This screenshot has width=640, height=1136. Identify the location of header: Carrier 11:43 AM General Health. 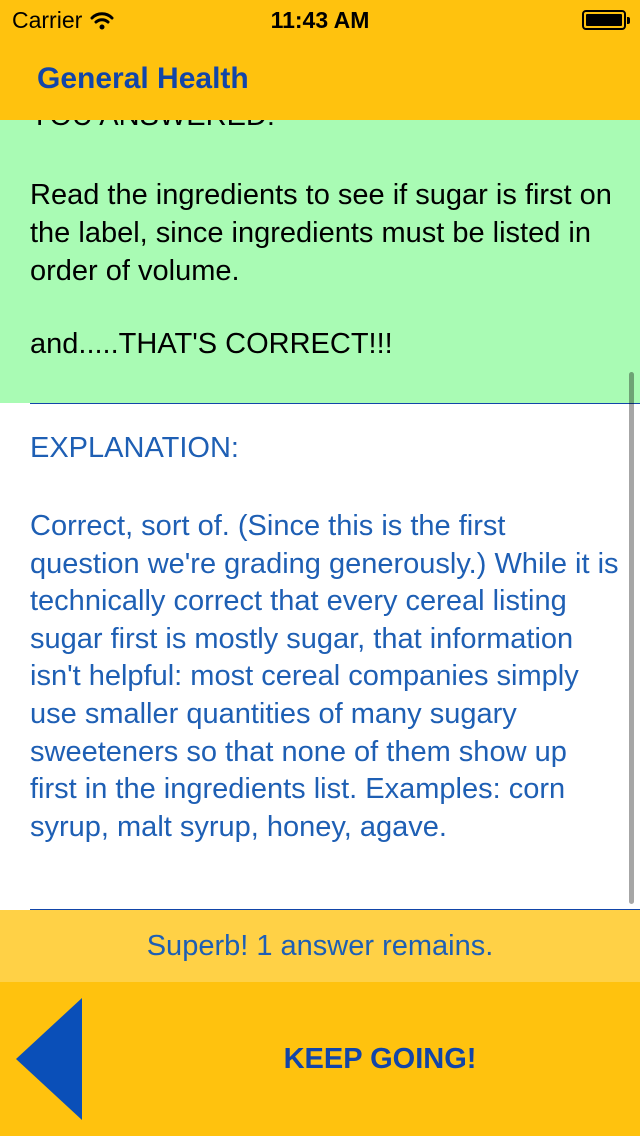
(320, 60).